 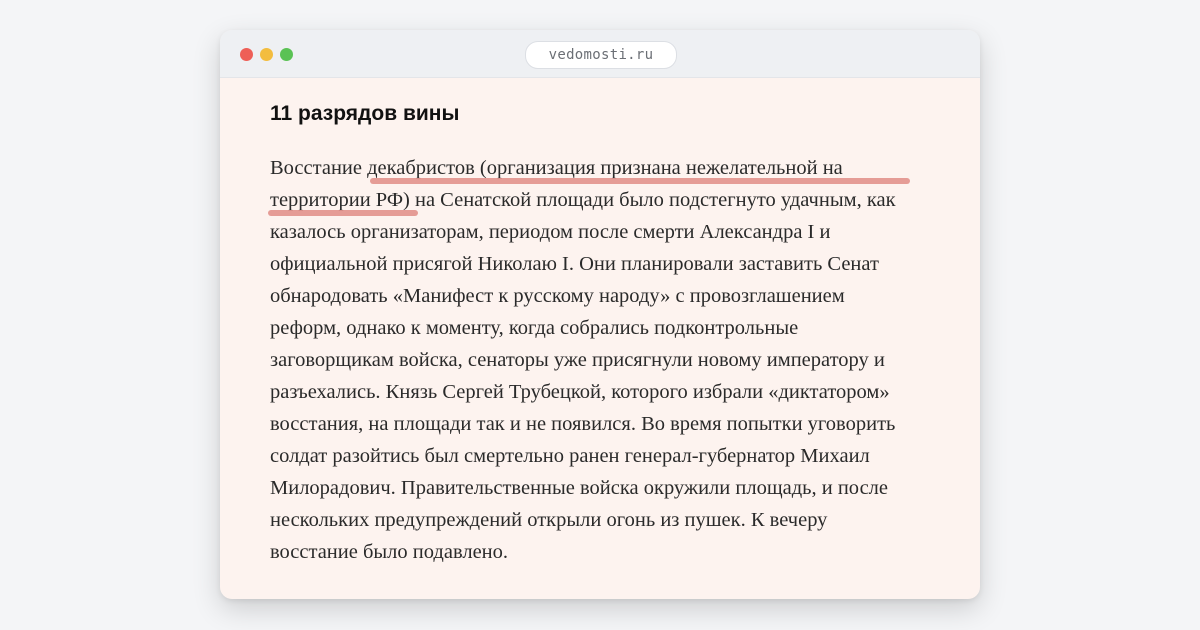 What do you see at coordinates (286, 54) in the screenshot?
I see `maximize-window-icon` at bounding box center [286, 54].